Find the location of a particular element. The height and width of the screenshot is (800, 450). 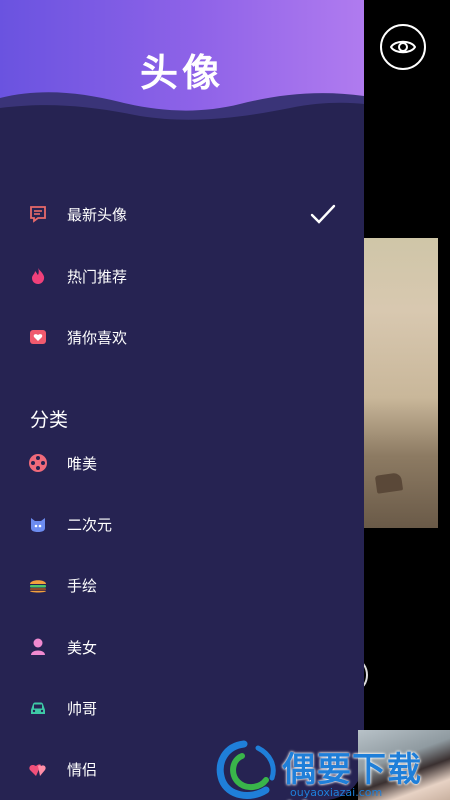

woman-icon is located at coordinates (38, 647).